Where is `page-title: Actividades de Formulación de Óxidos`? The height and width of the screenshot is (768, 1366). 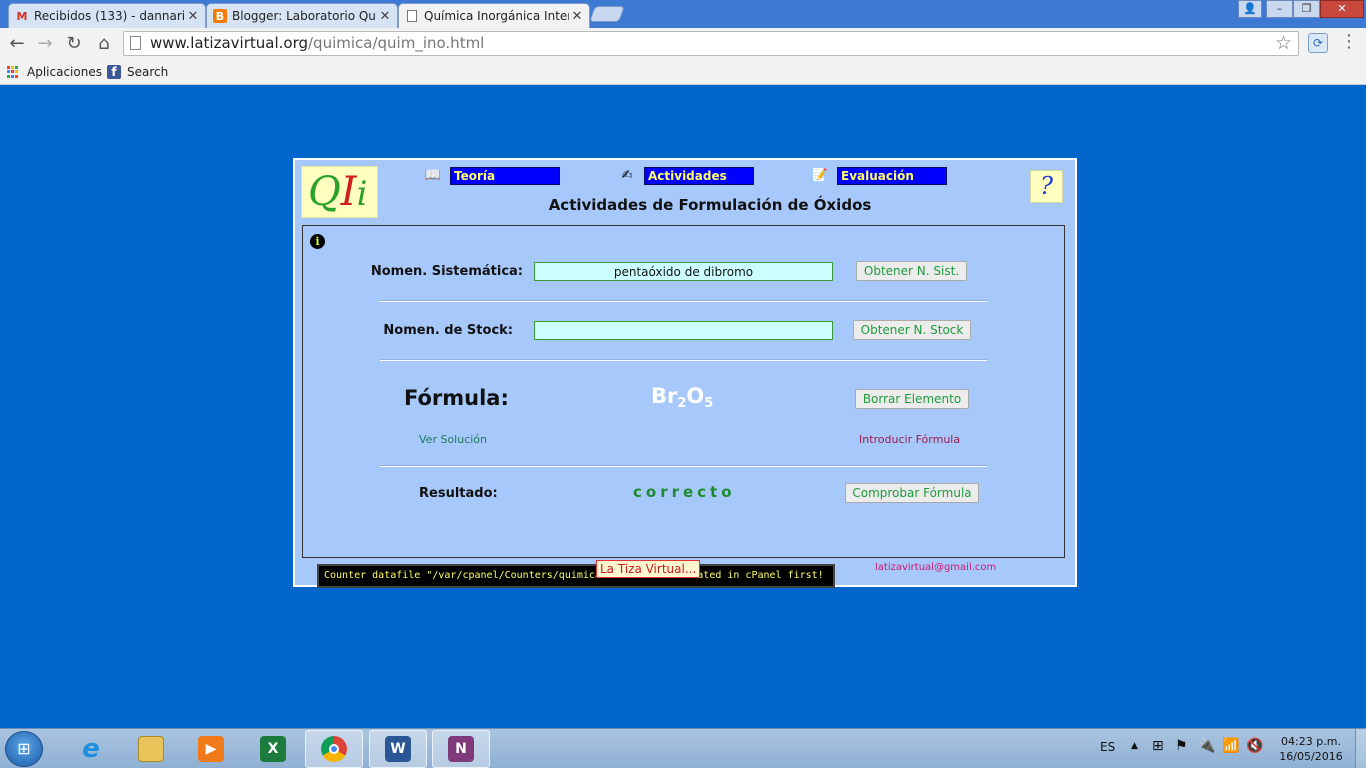 page-title: Actividades de Formulación de Óxidos is located at coordinates (710, 205).